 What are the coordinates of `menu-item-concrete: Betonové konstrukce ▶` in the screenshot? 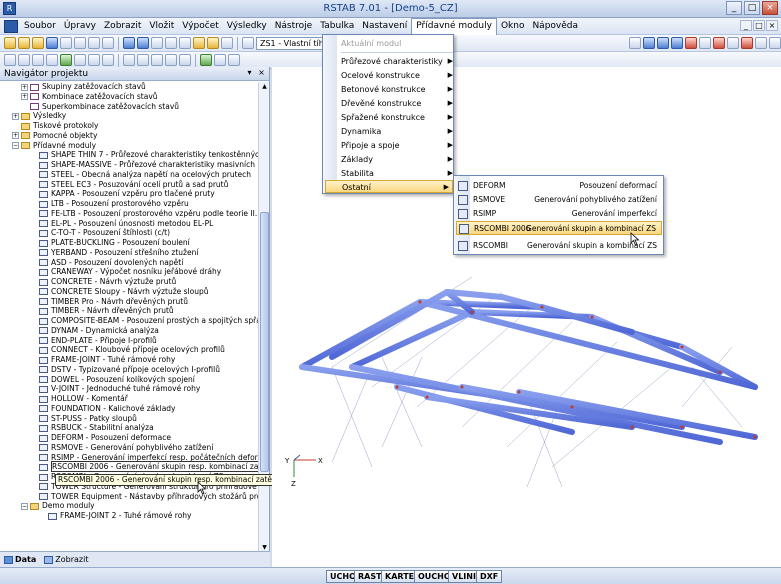 It's located at (397, 89).